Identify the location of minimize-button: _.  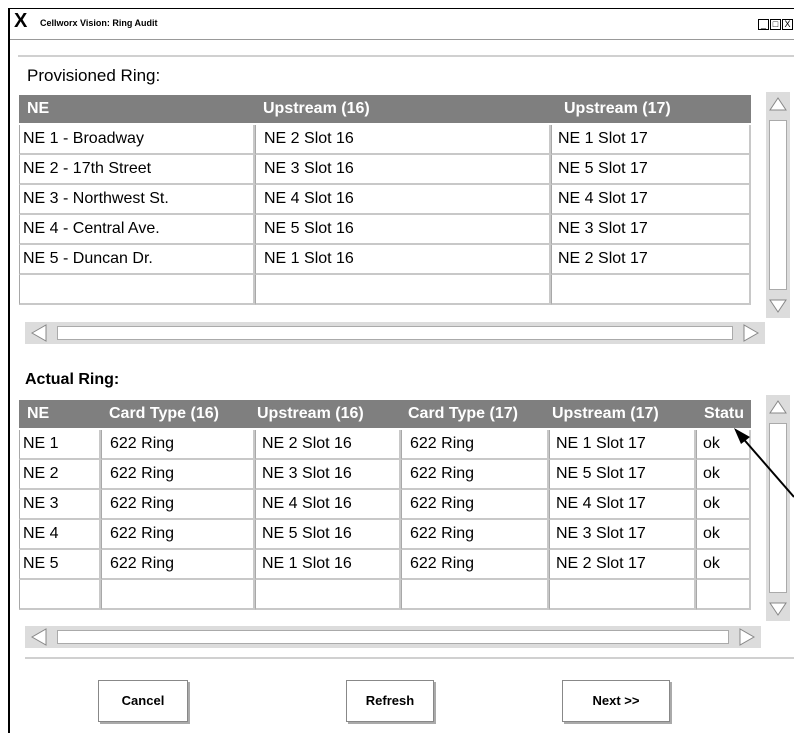
(763, 24).